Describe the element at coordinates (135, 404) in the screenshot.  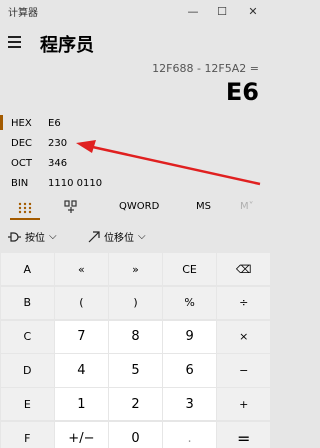
I see `key-2: 2` at that location.